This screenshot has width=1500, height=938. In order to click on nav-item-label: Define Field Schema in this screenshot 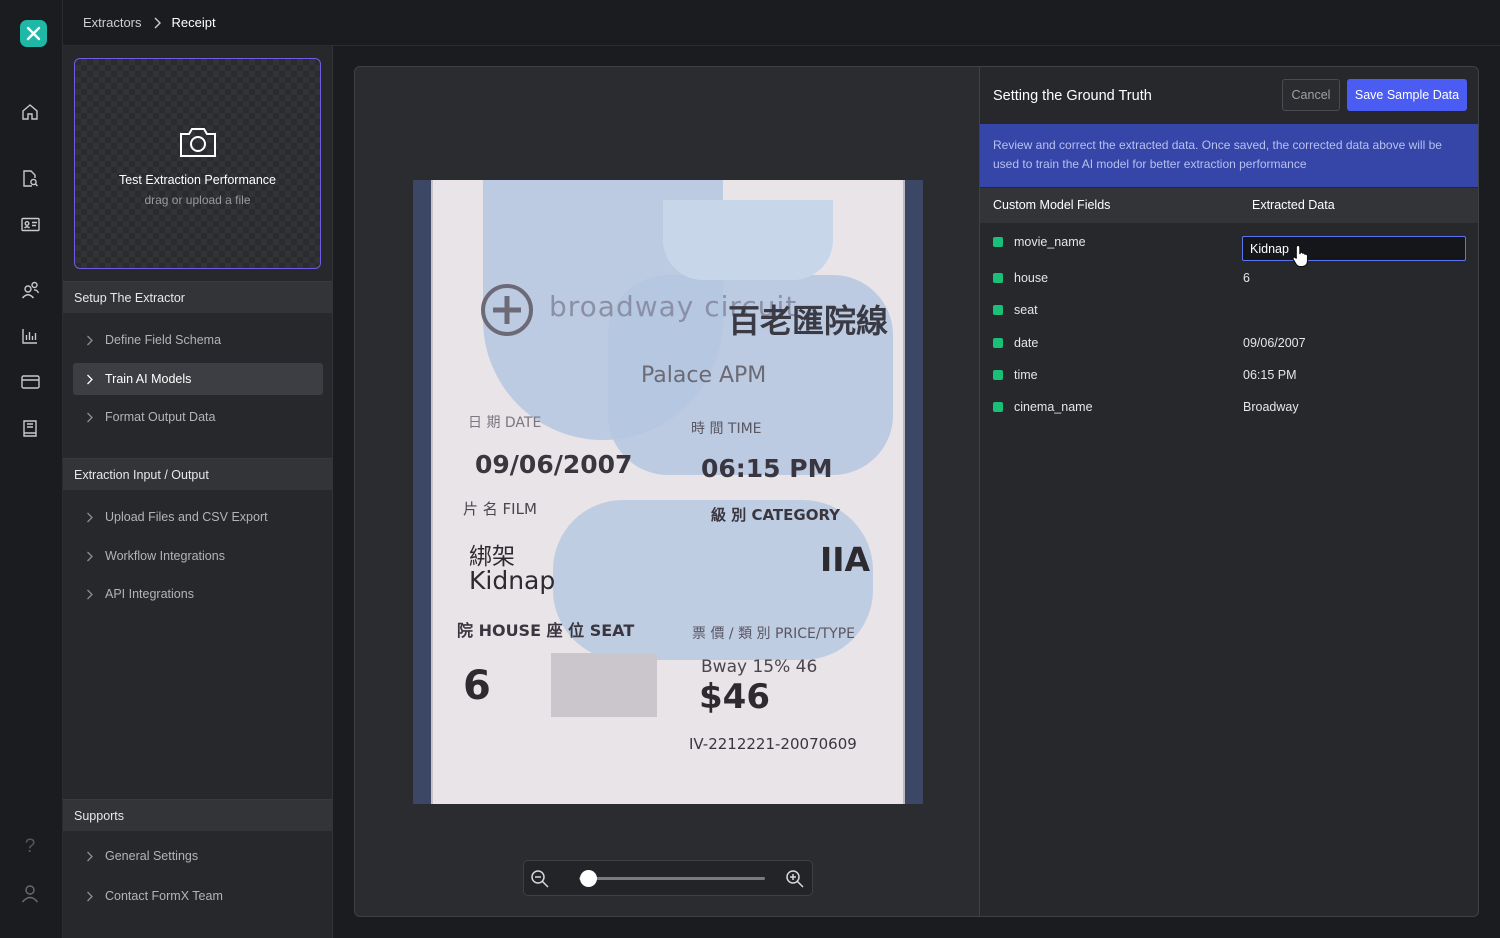, I will do `click(163, 340)`.